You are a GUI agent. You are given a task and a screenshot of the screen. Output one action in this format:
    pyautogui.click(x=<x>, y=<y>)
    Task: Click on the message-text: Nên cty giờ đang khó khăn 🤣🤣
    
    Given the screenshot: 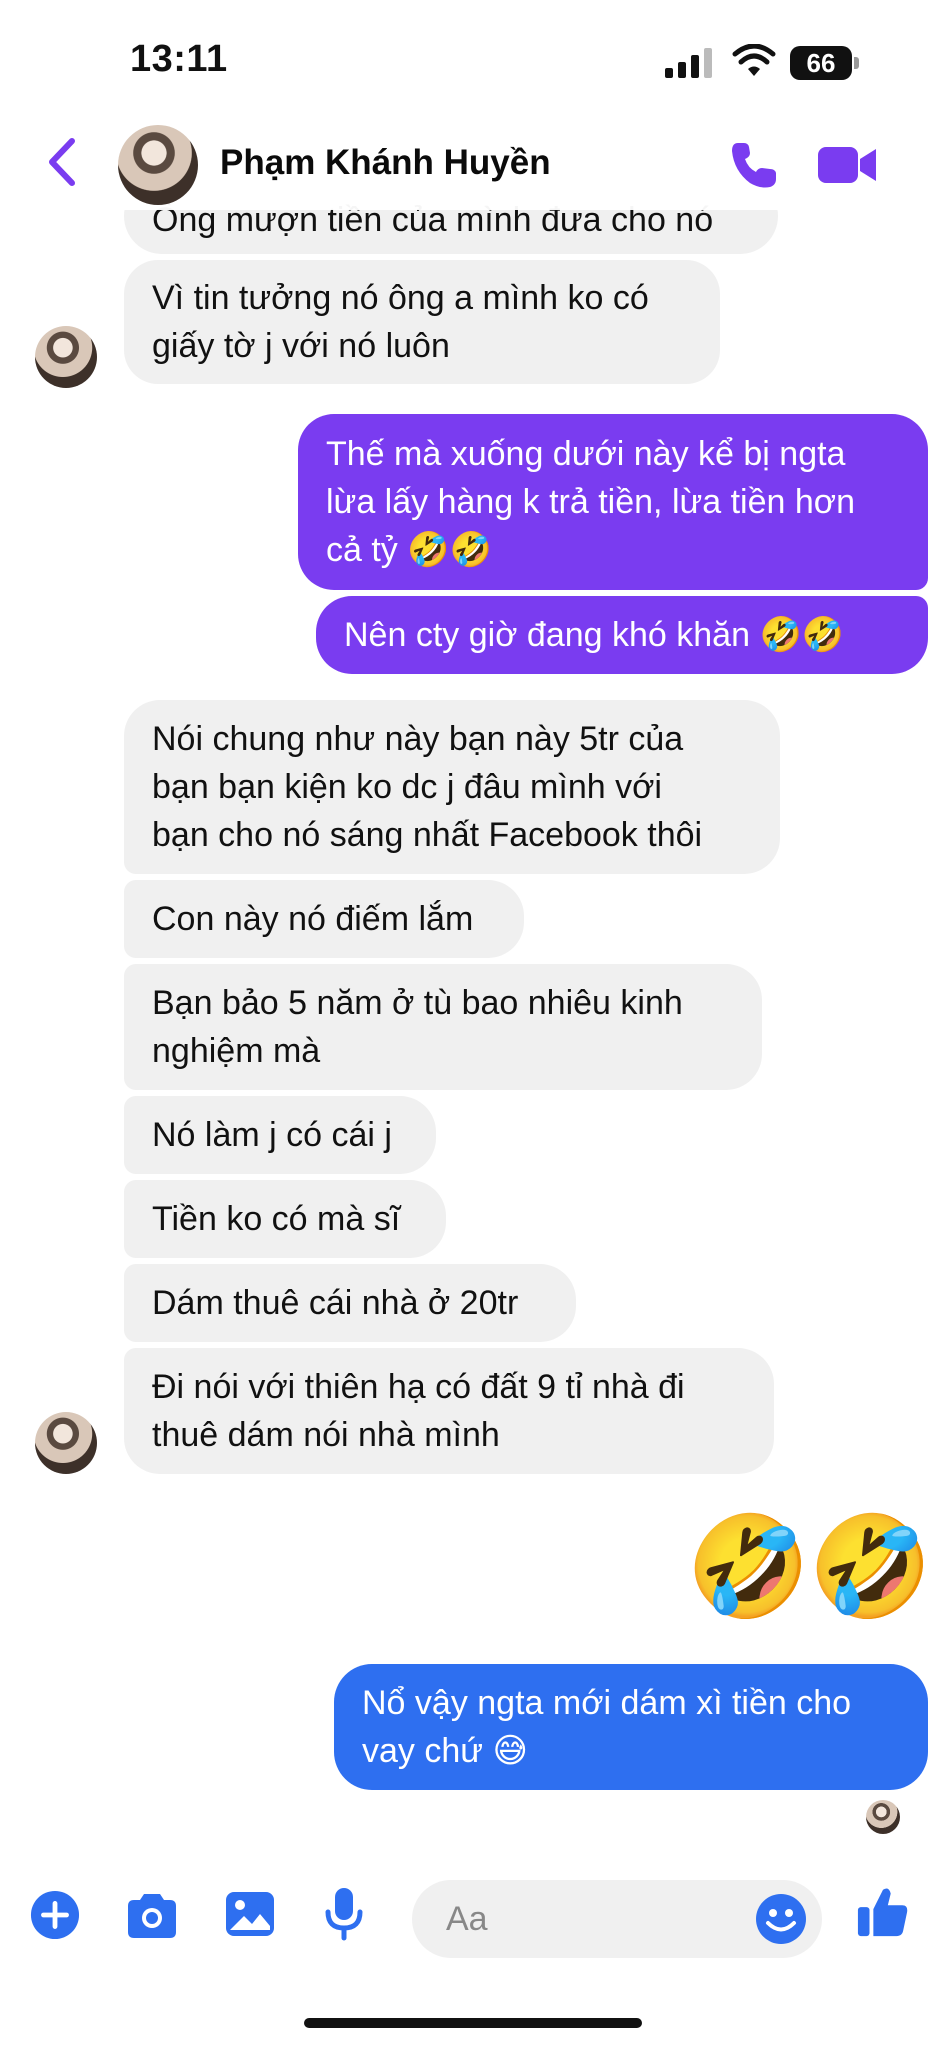 What is the action you would take?
    pyautogui.click(x=594, y=635)
    